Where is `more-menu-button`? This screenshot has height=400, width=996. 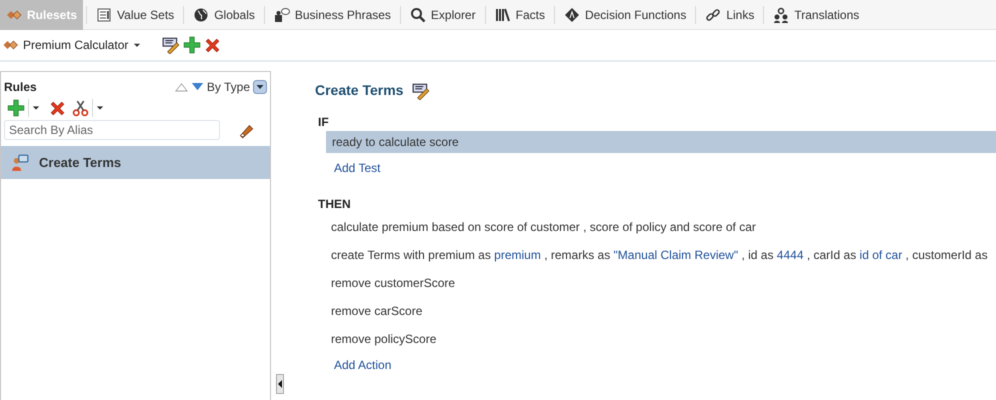 more-menu-button is located at coordinates (100, 108).